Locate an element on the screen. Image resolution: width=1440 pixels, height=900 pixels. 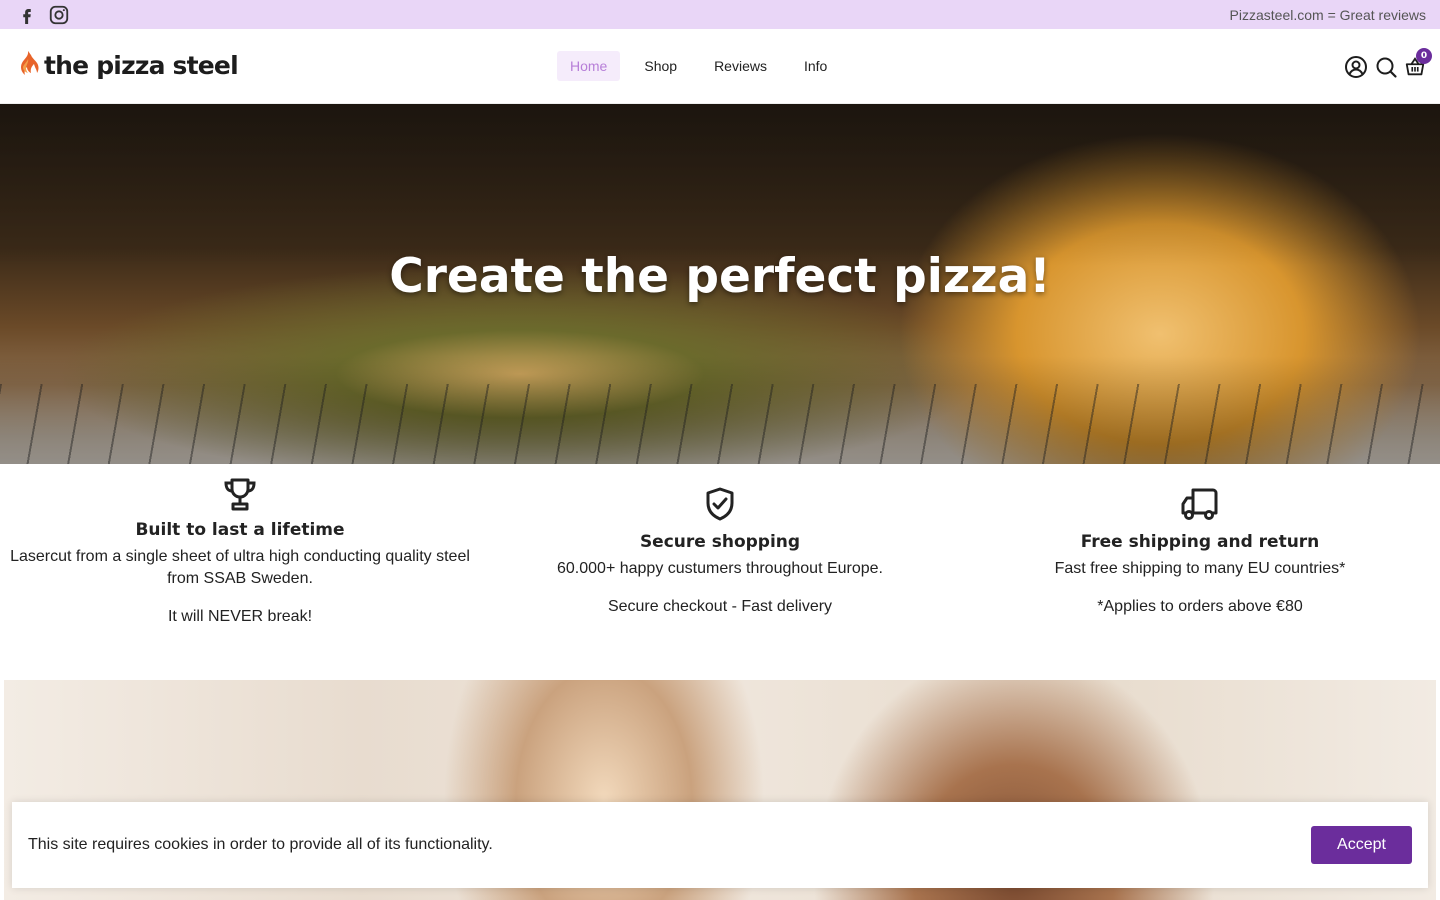
feature-title: Built to last a lifetime is located at coordinates (240, 530).